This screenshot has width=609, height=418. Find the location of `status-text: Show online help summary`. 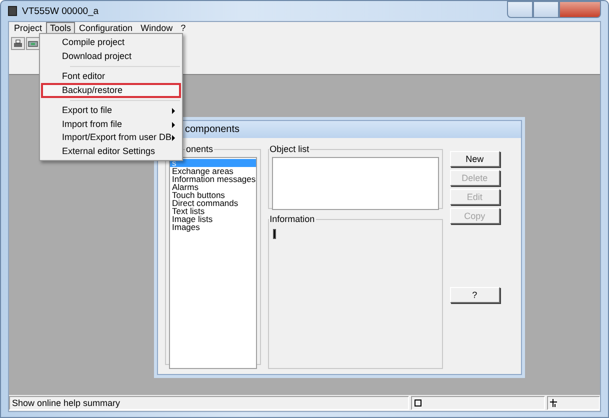

status-text: Show online help summary is located at coordinates (209, 403).